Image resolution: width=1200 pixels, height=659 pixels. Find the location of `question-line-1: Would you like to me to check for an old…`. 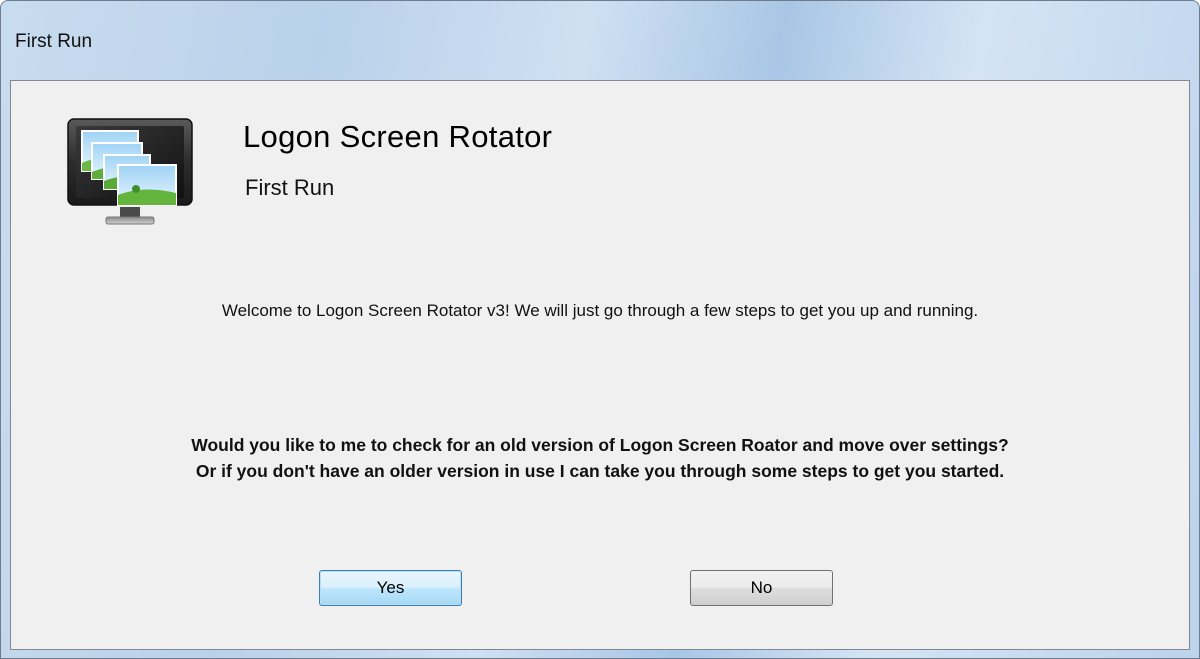

question-line-1: Would you like to me to check for an old… is located at coordinates (600, 445).